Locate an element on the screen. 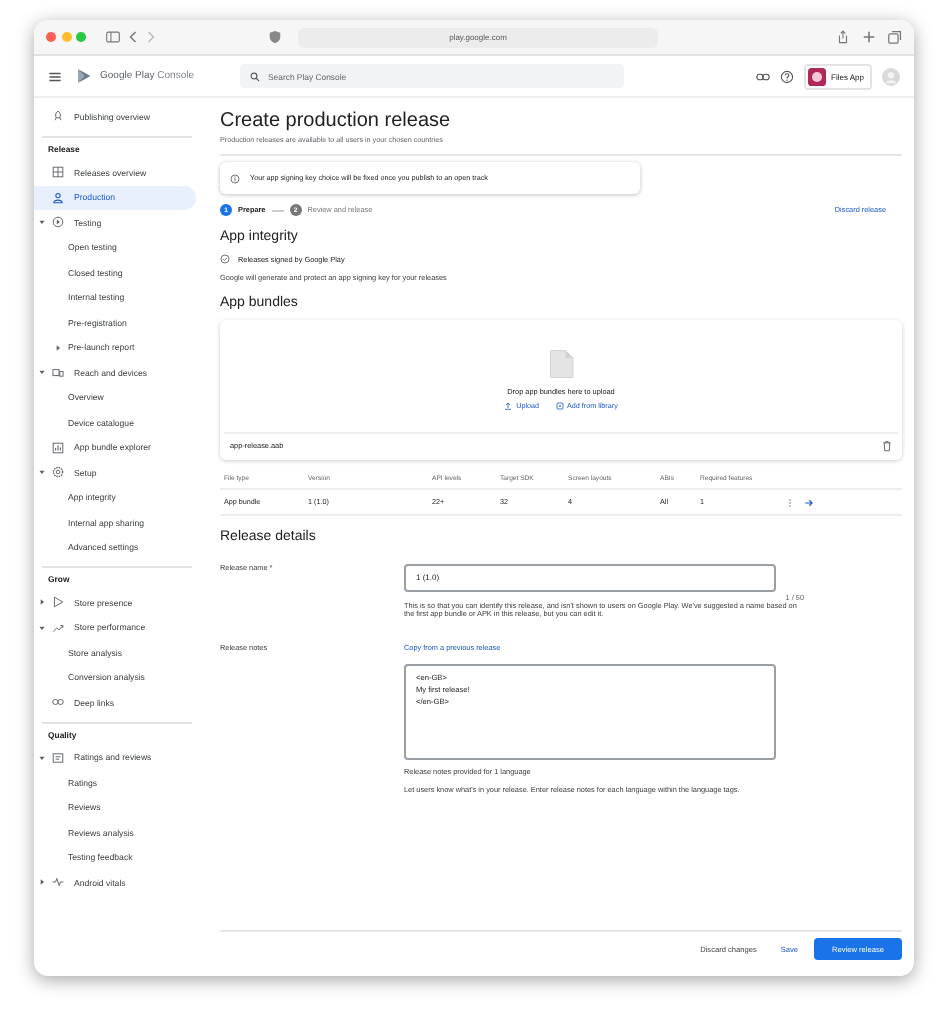 The height and width of the screenshot is (1018, 948). shield-icon is located at coordinates (275, 37).